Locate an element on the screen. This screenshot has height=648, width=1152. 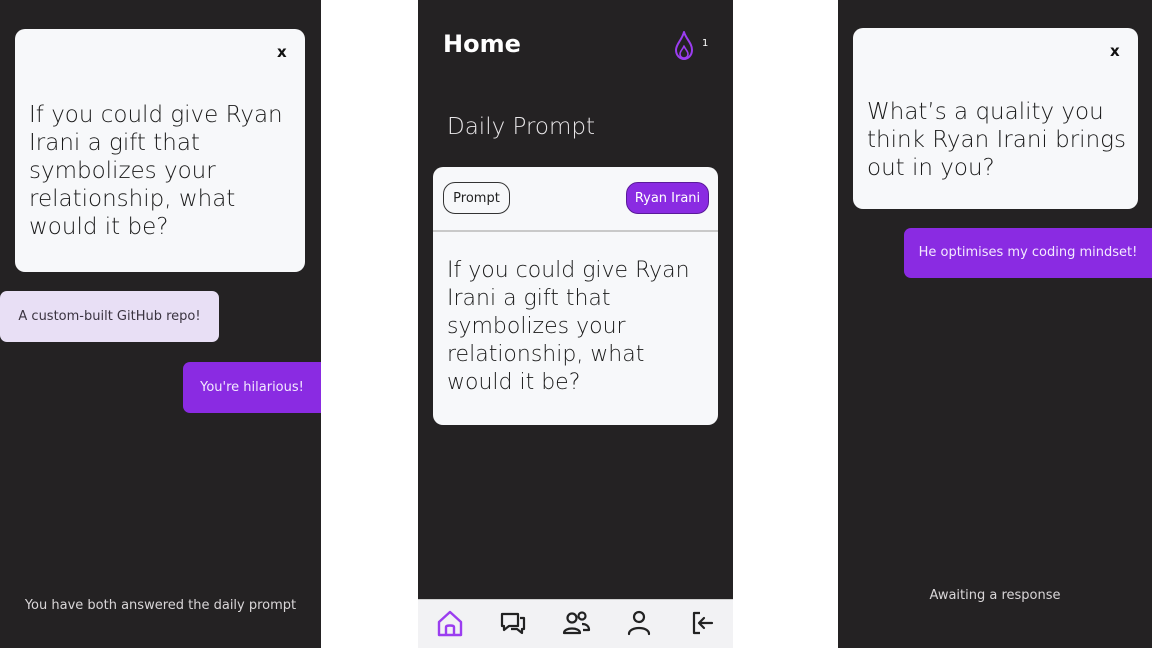
profile-icon is located at coordinates (639, 625).